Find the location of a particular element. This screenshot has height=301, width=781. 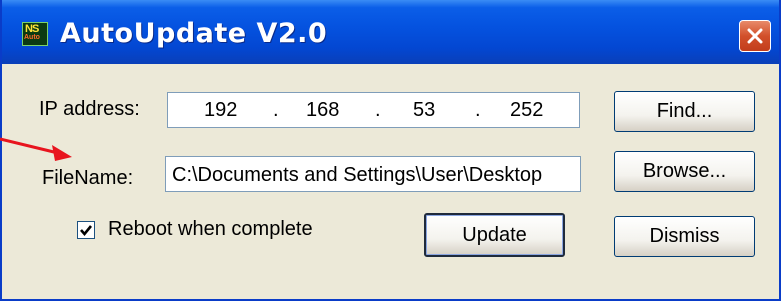

ip-octet-1: 192 is located at coordinates (220, 110).